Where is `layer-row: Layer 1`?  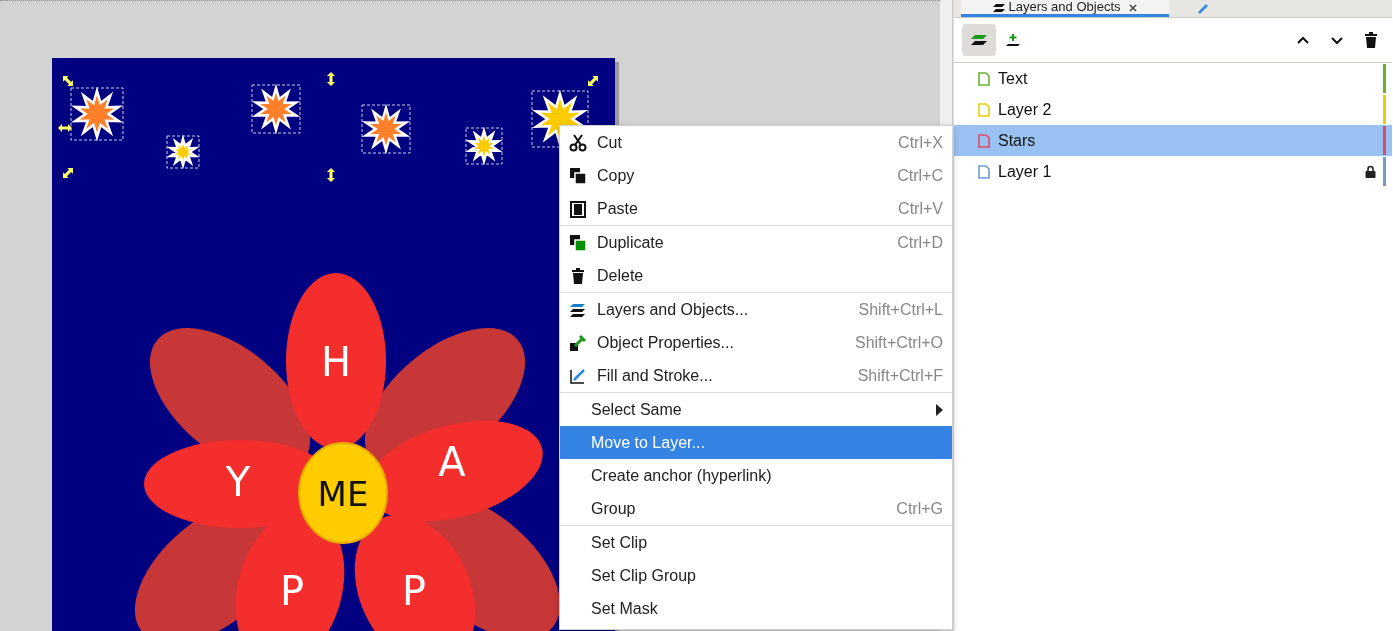 layer-row: Layer 1 is located at coordinates (1173, 171).